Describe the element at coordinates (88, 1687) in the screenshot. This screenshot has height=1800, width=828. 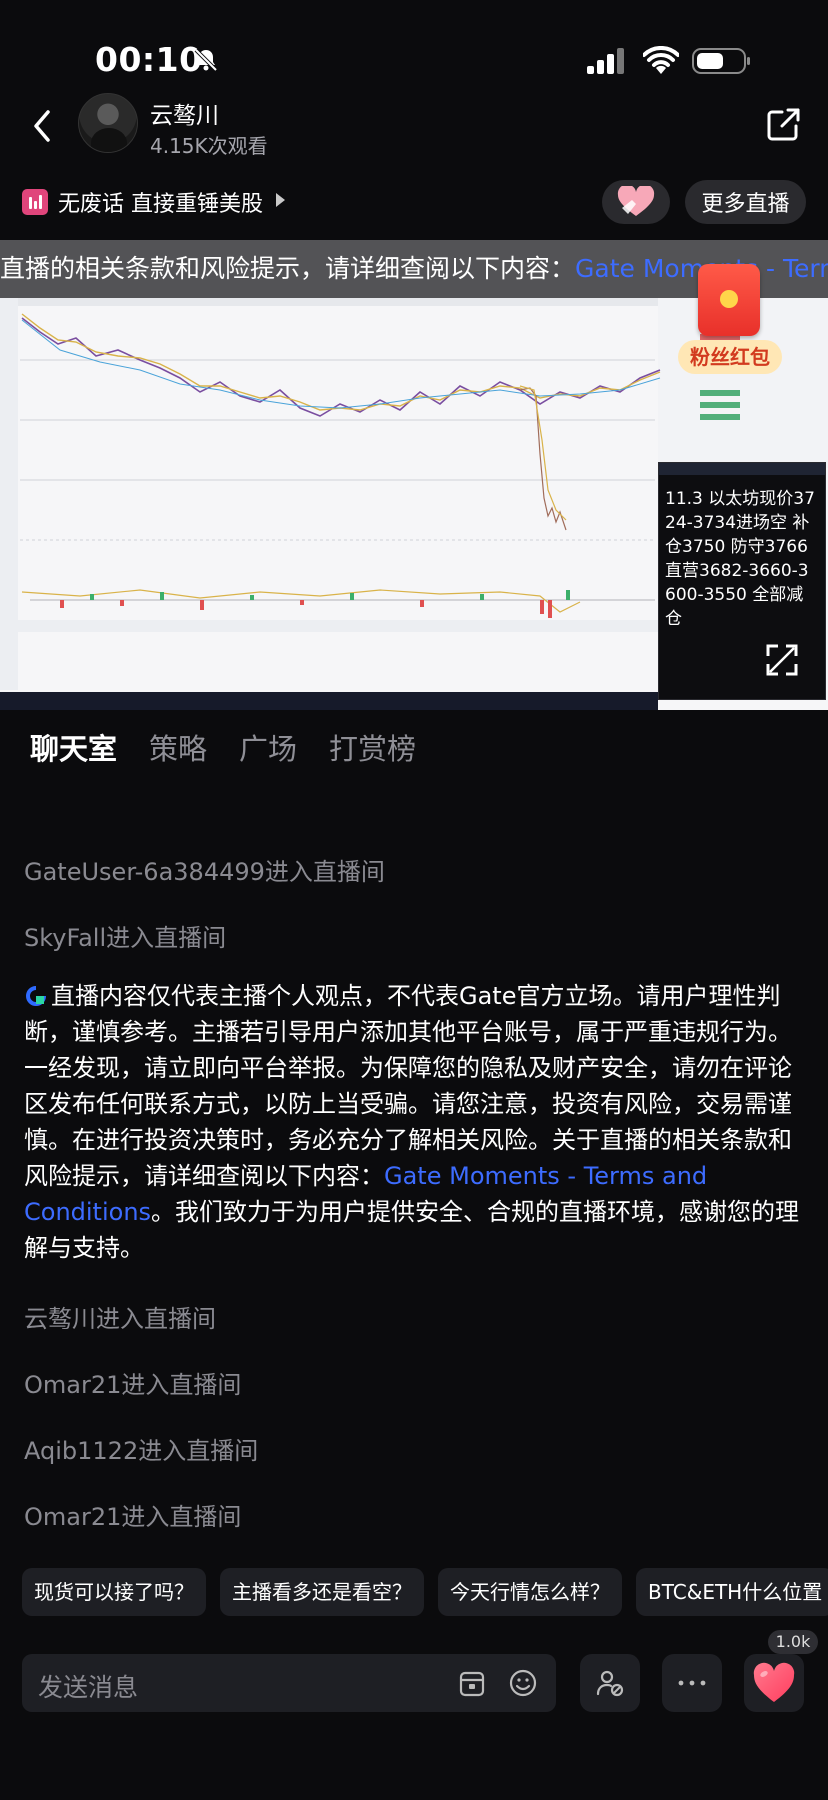
I see `message-placeholder: 发送消息` at that location.